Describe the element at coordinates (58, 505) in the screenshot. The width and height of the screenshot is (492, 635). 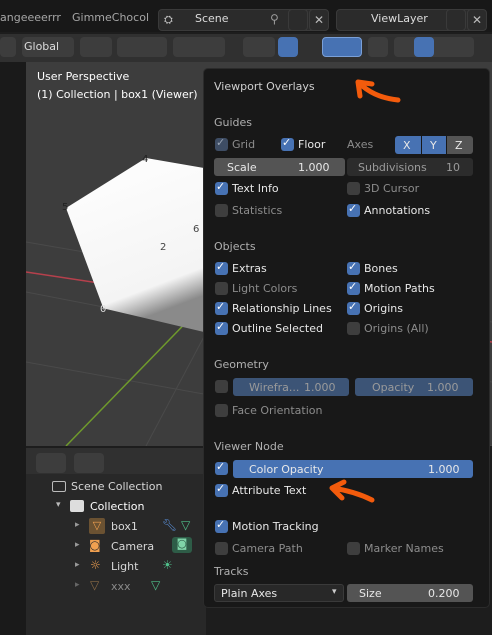
I see `chevron-down-icon: ▾` at that location.